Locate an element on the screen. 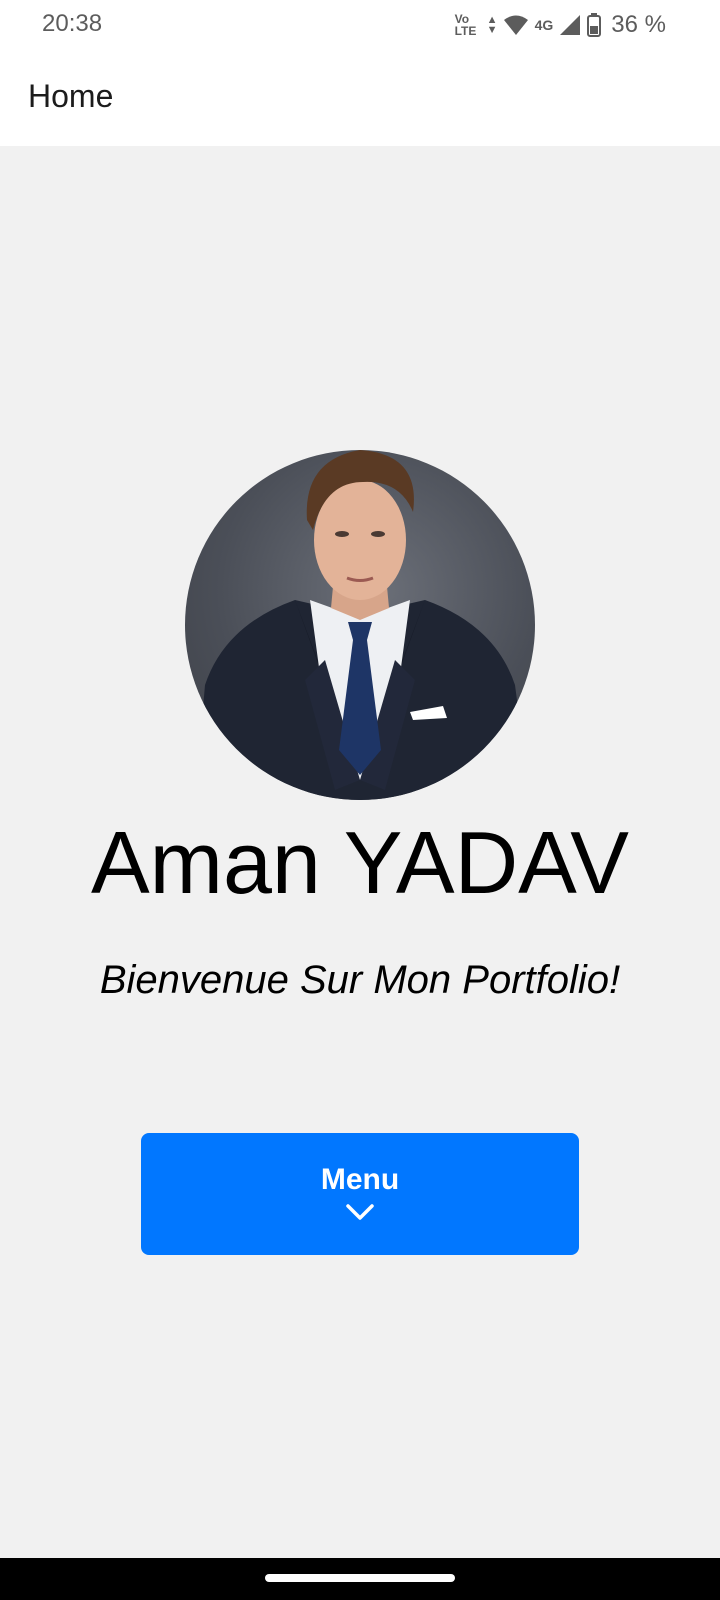  avatar-portrait is located at coordinates (362, 625).